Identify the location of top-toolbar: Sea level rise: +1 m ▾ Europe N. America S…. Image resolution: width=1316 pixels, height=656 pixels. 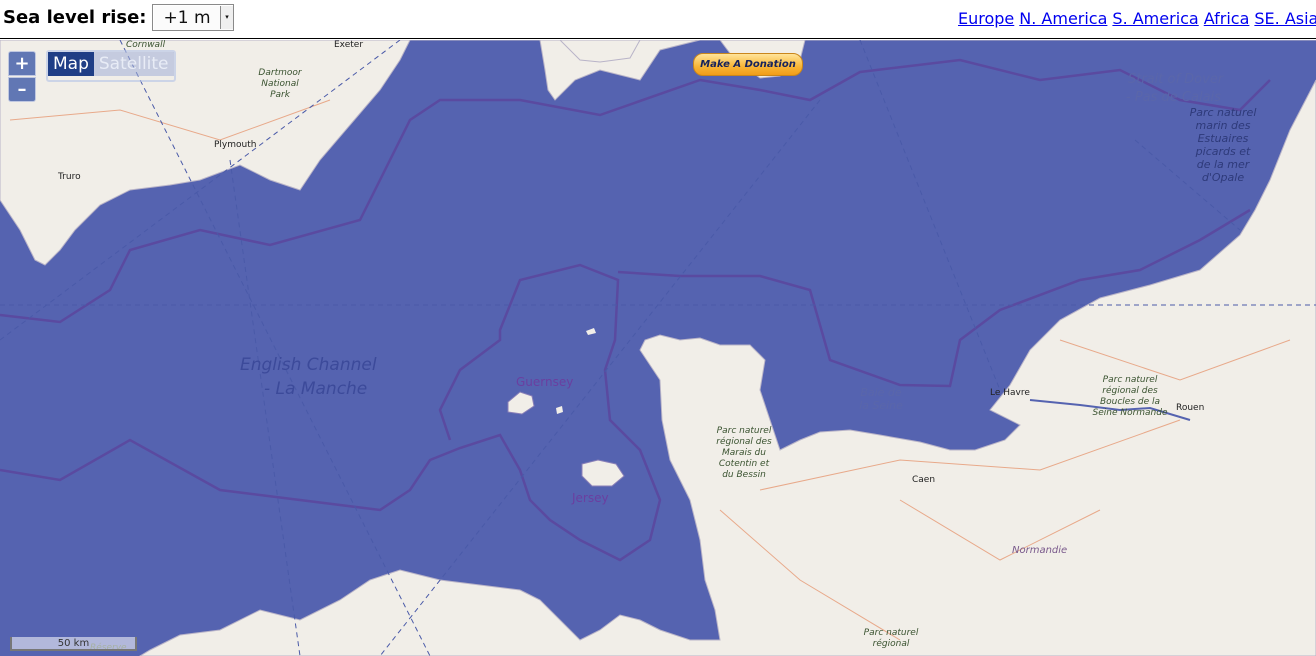
(658, 19).